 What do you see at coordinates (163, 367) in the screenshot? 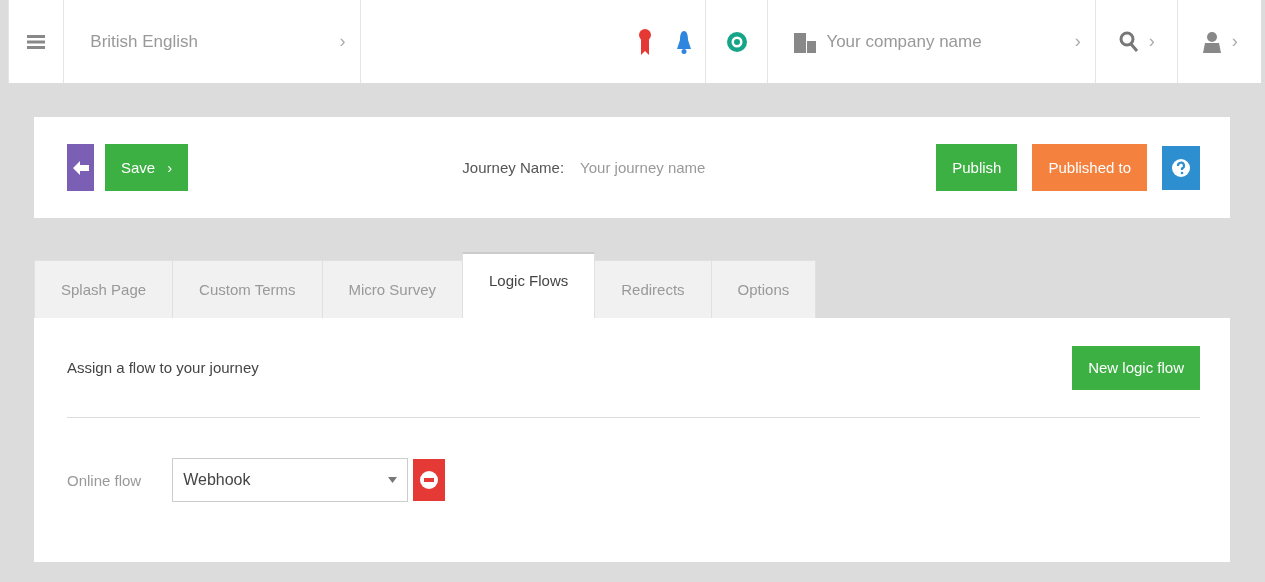
I see `section-heading: Assign a flow to your journey` at bounding box center [163, 367].